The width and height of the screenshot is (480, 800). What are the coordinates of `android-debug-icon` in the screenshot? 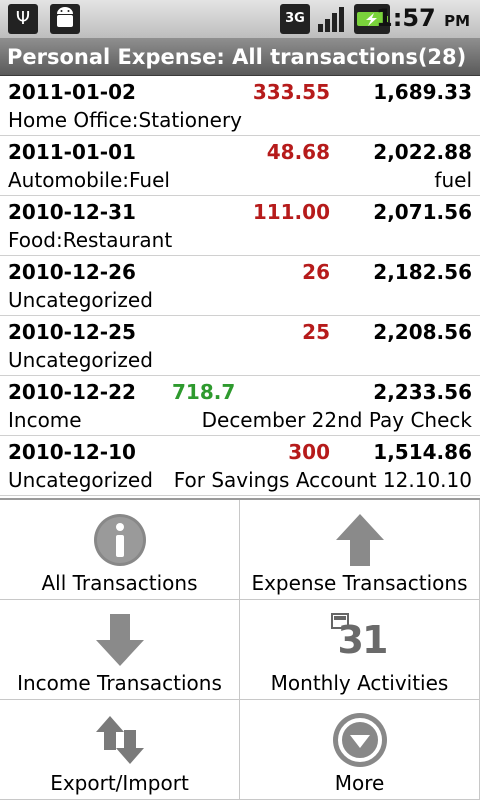 It's located at (65, 19).